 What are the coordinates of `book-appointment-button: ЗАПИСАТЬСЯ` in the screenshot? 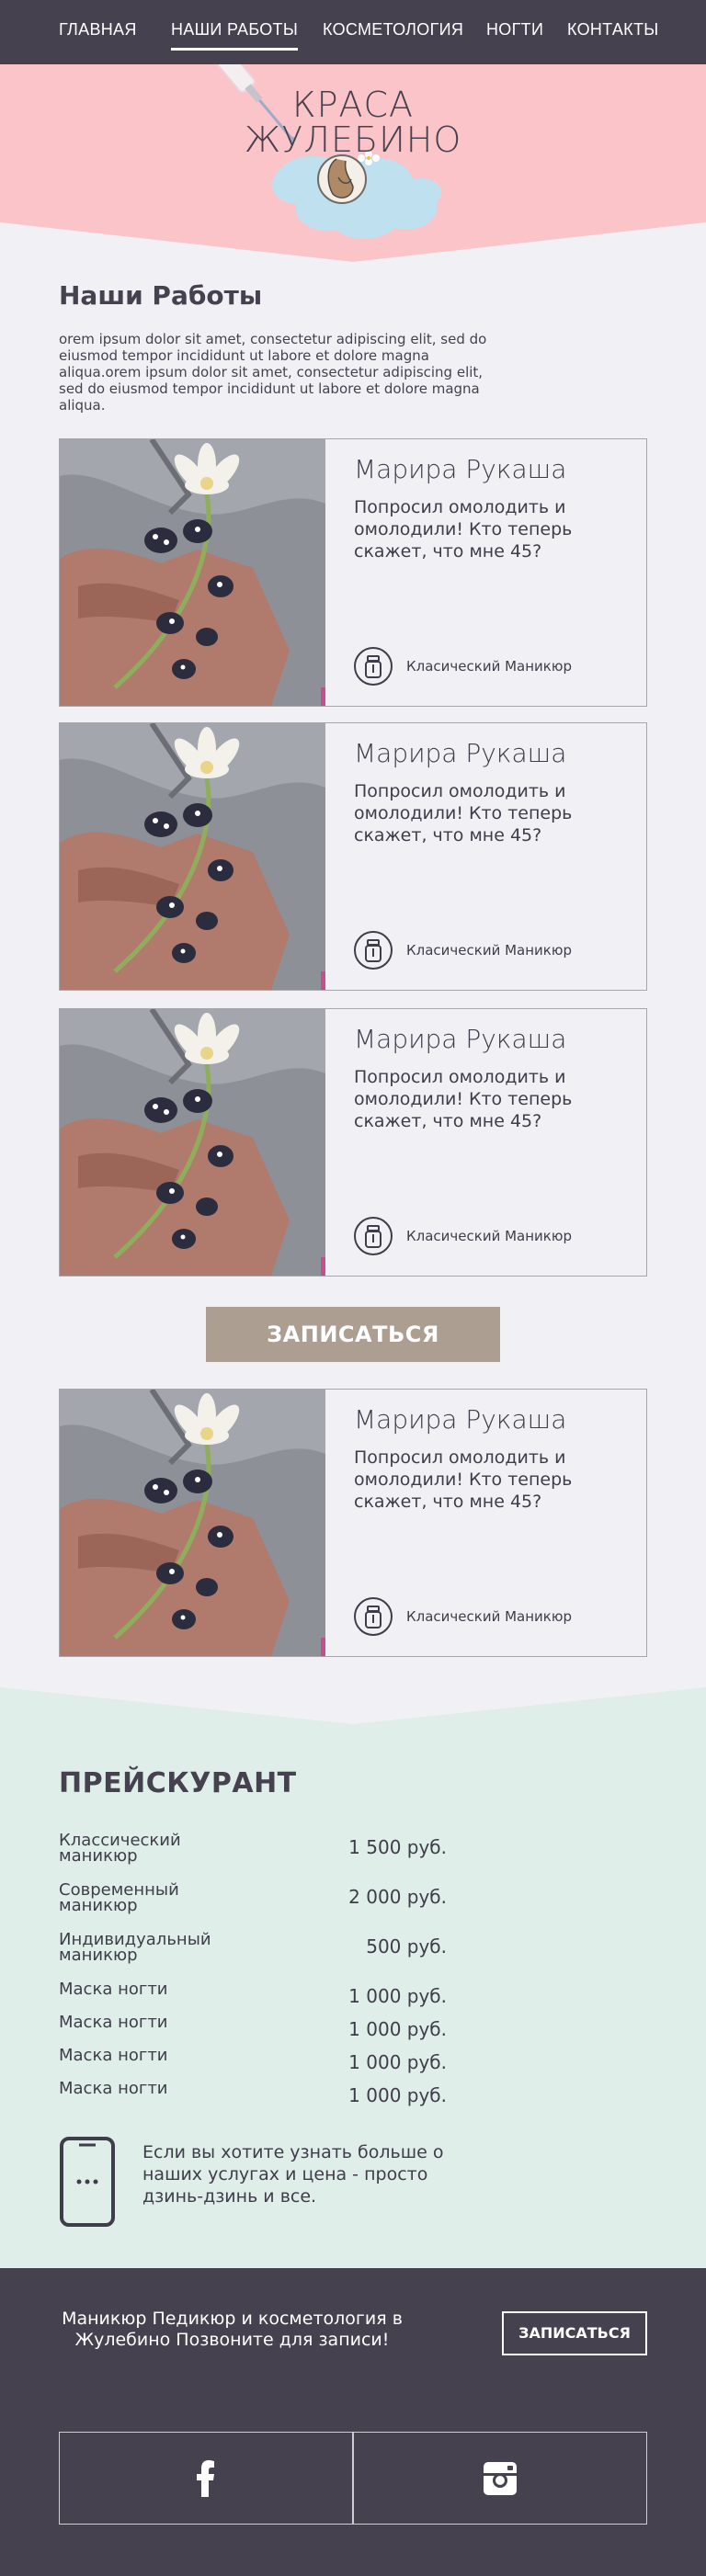 It's located at (353, 1334).